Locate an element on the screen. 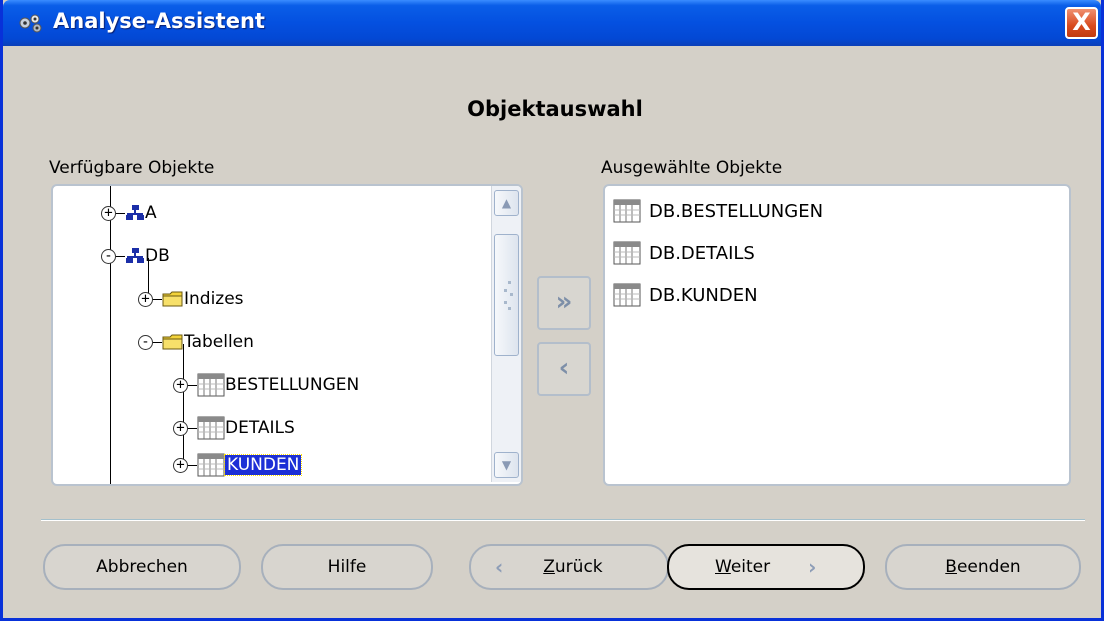 This screenshot has height=621, width=1104. scroll-thumb is located at coordinates (506, 295).